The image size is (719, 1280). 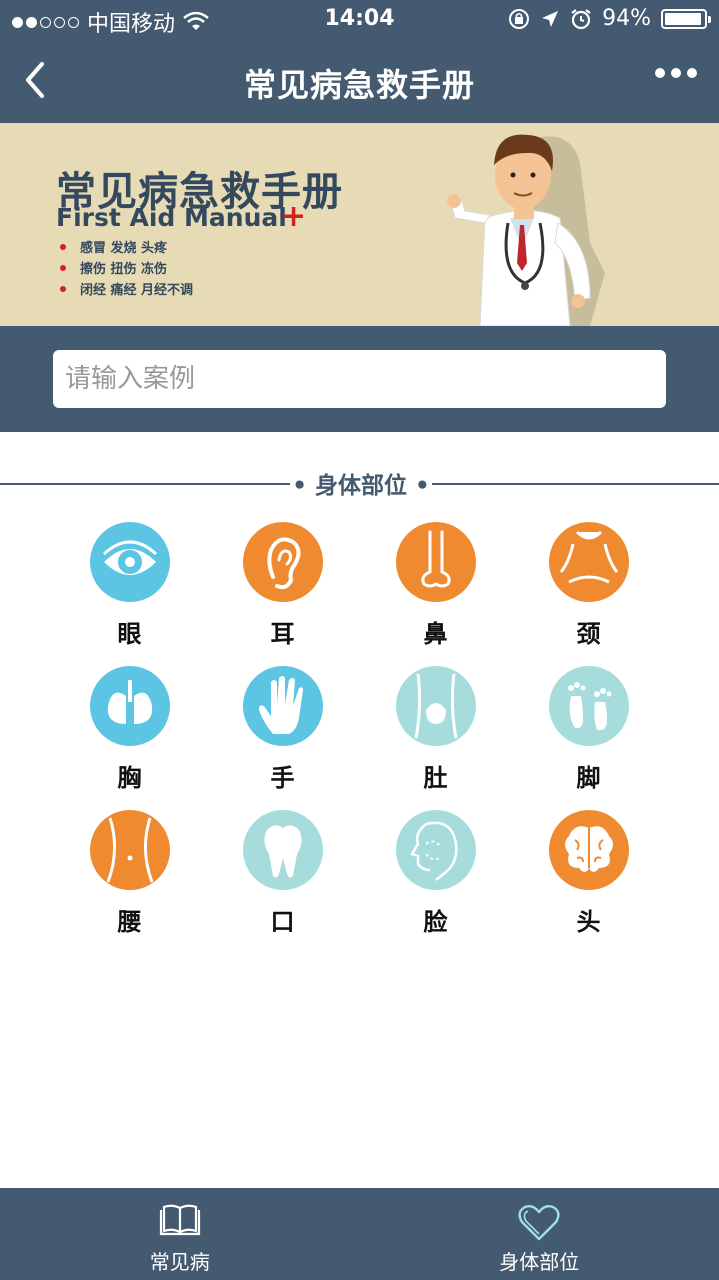 I want to click on more-menu-button, so click(x=676, y=73).